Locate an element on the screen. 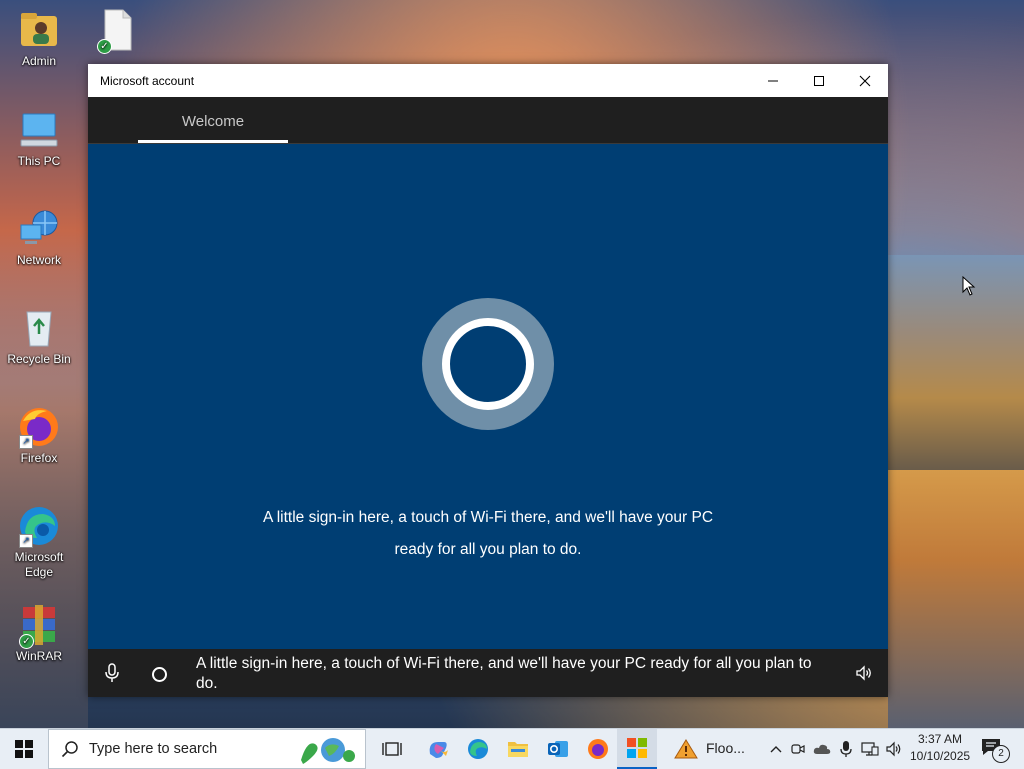 Image resolution: width=1024 pixels, height=769 pixels. microsoft-store-button is located at coordinates (637, 749).